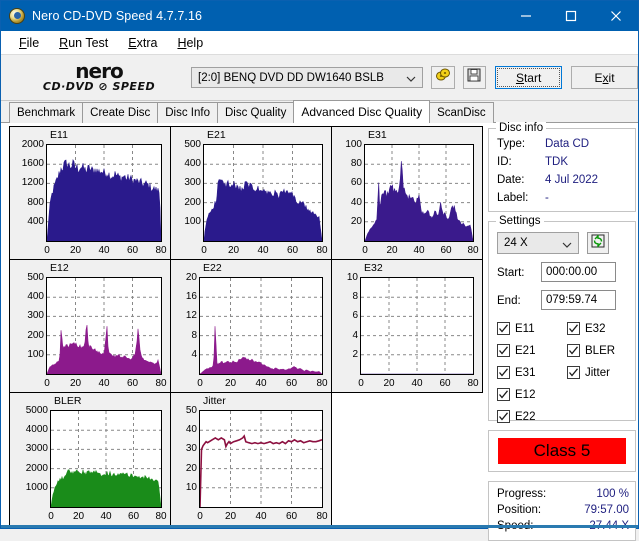  I want to click on checkbox-jitter: Jitter, so click(588, 372).